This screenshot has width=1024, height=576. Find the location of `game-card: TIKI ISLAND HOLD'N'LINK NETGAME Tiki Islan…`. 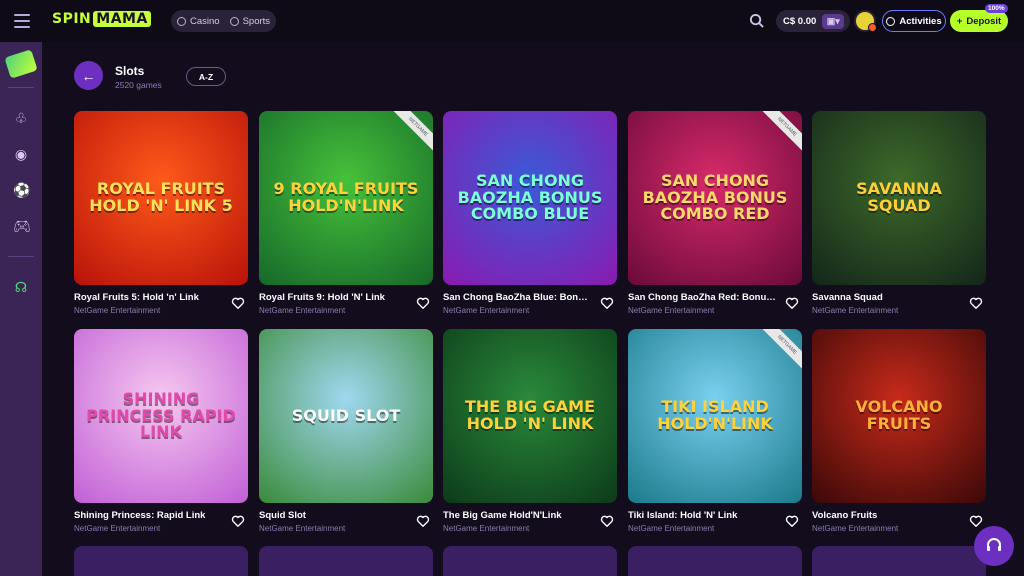

game-card: TIKI ISLAND HOLD'N'LINK NETGAME Tiki Islan… is located at coordinates (715, 431).